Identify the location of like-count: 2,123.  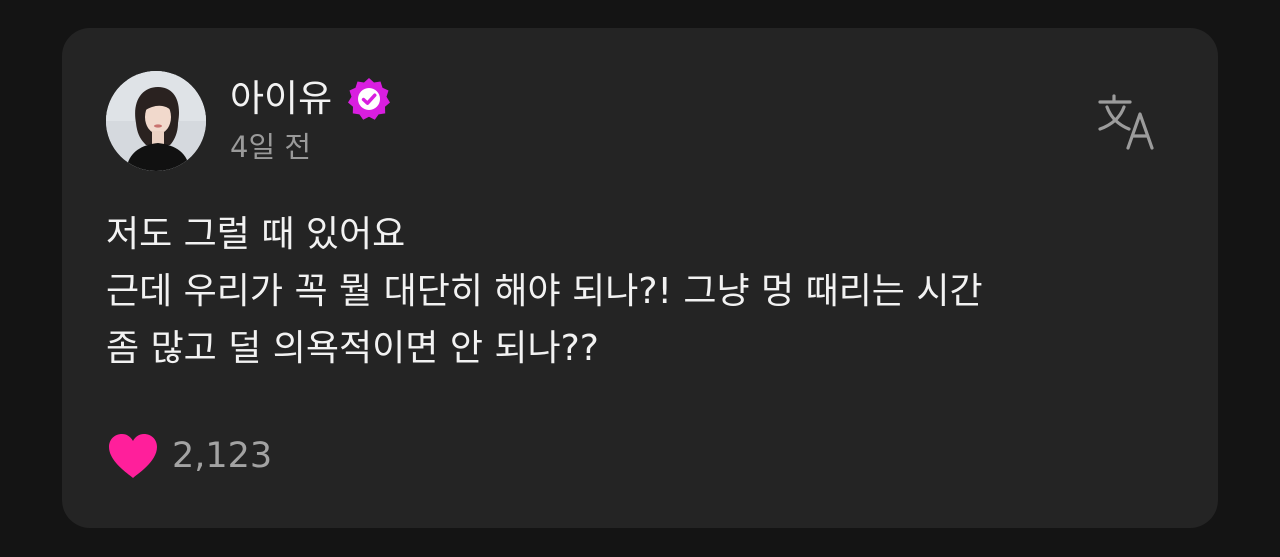
(222, 456).